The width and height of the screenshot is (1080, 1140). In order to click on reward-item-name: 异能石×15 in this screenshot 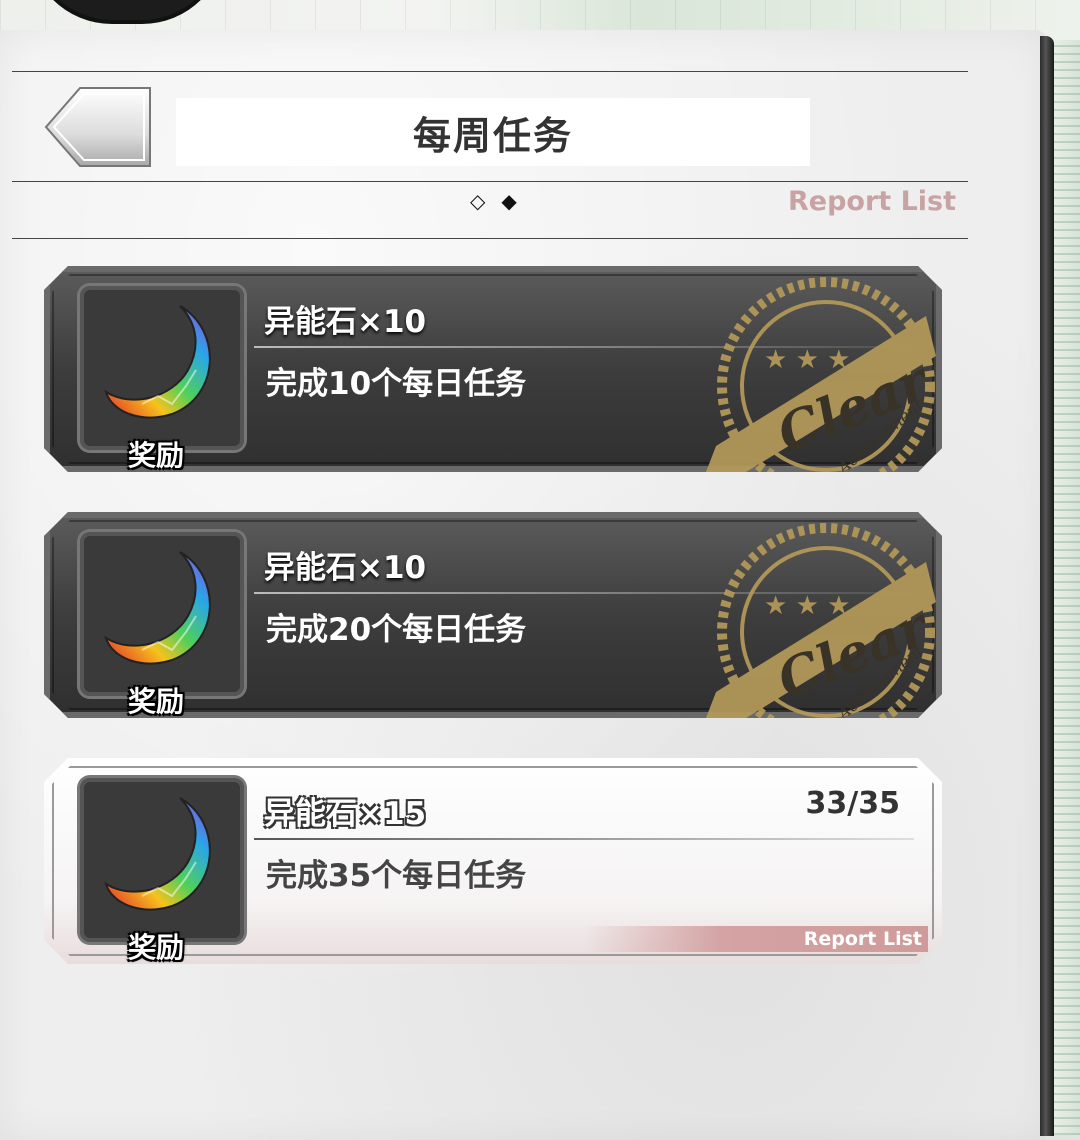, I will do `click(345, 814)`.